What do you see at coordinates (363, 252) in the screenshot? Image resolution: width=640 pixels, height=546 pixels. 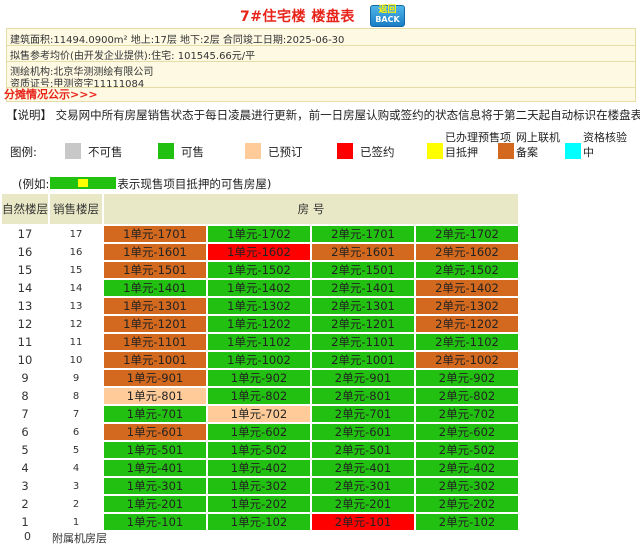 I see `unit-cell: 2单元-1601` at bounding box center [363, 252].